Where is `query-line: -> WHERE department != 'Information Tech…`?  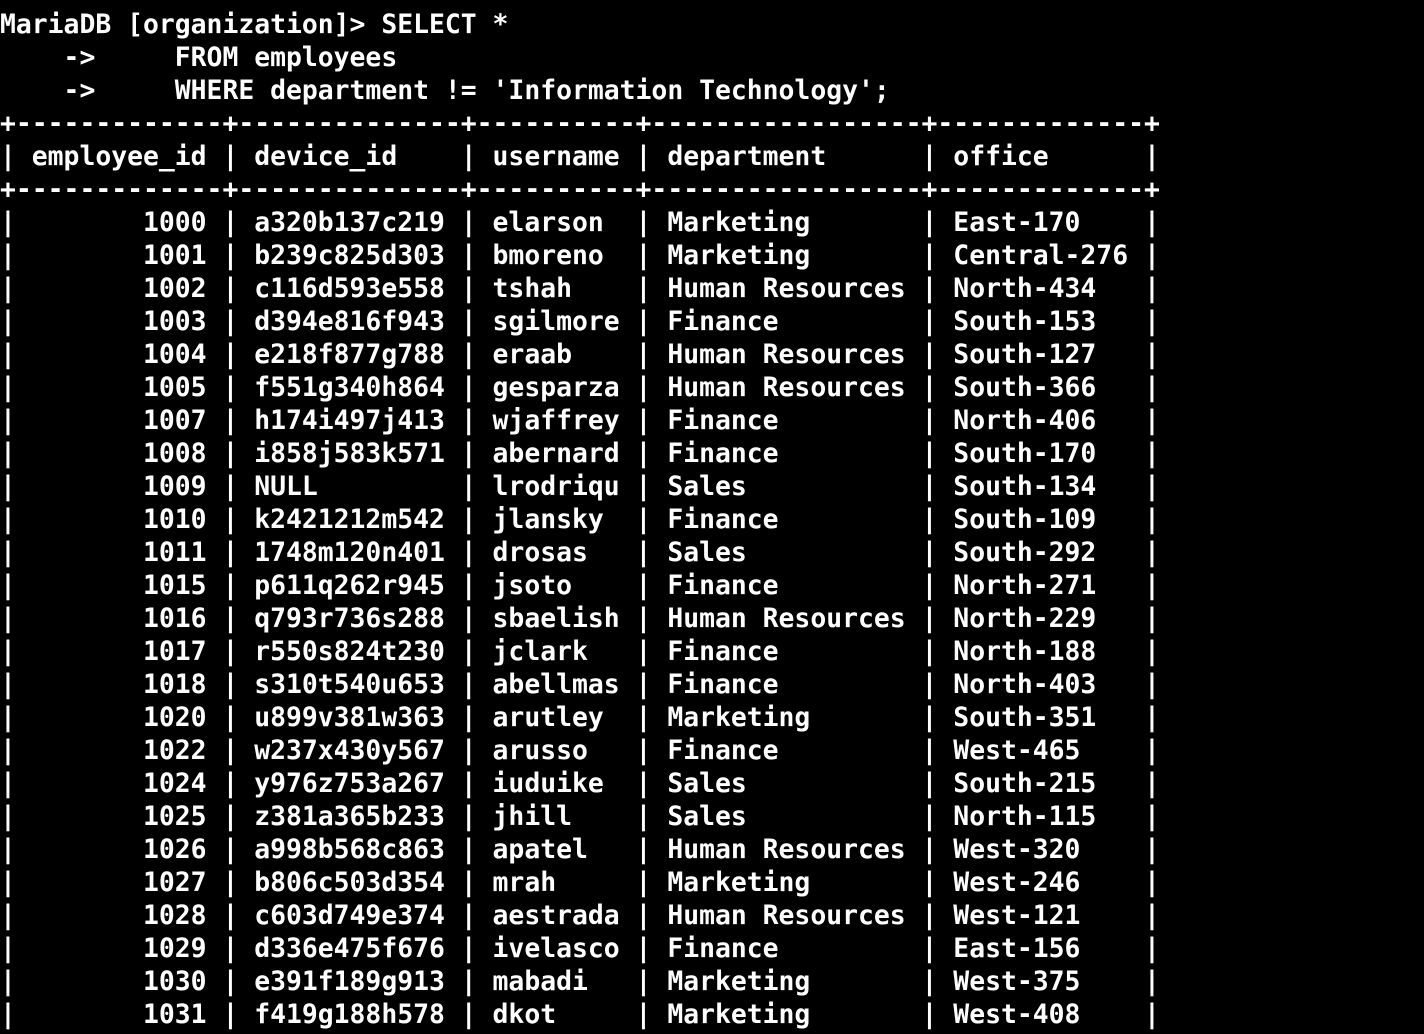
query-line: -> WHERE department != 'Information Tech… is located at coordinates (445, 90).